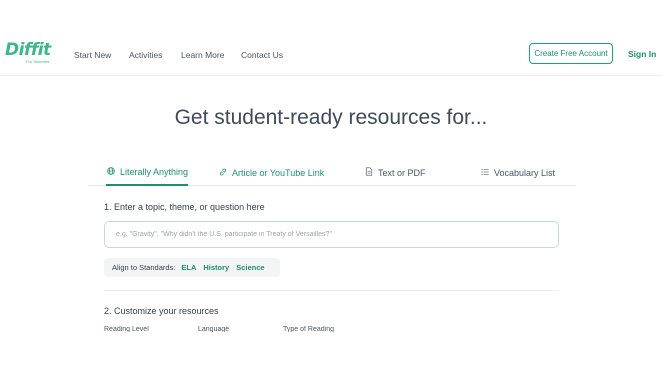  I want to click on tab-label: Vocabulary List, so click(525, 172).